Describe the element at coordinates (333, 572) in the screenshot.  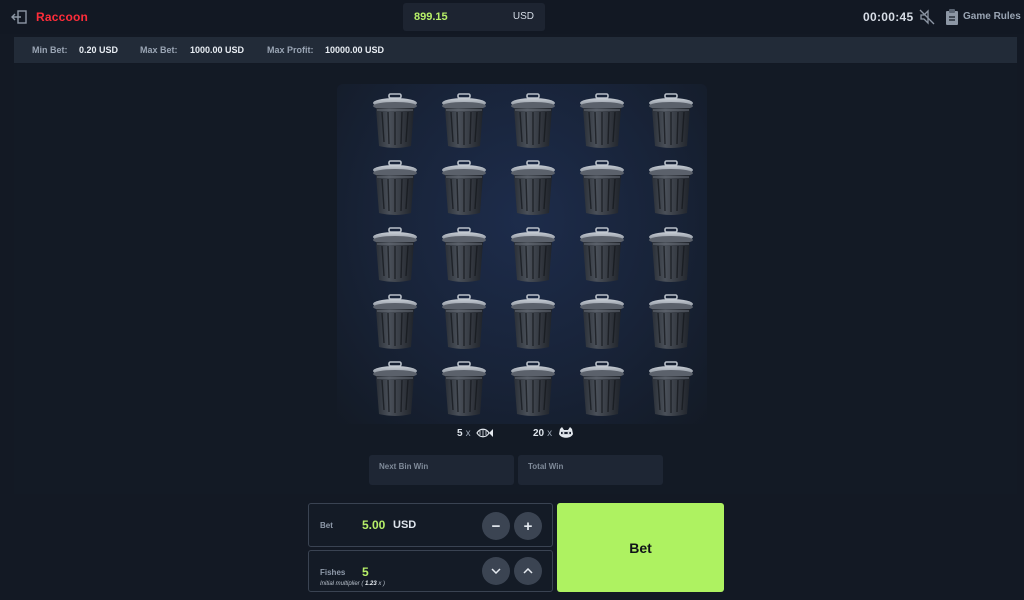
I see `fishes-label: Fishes` at that location.